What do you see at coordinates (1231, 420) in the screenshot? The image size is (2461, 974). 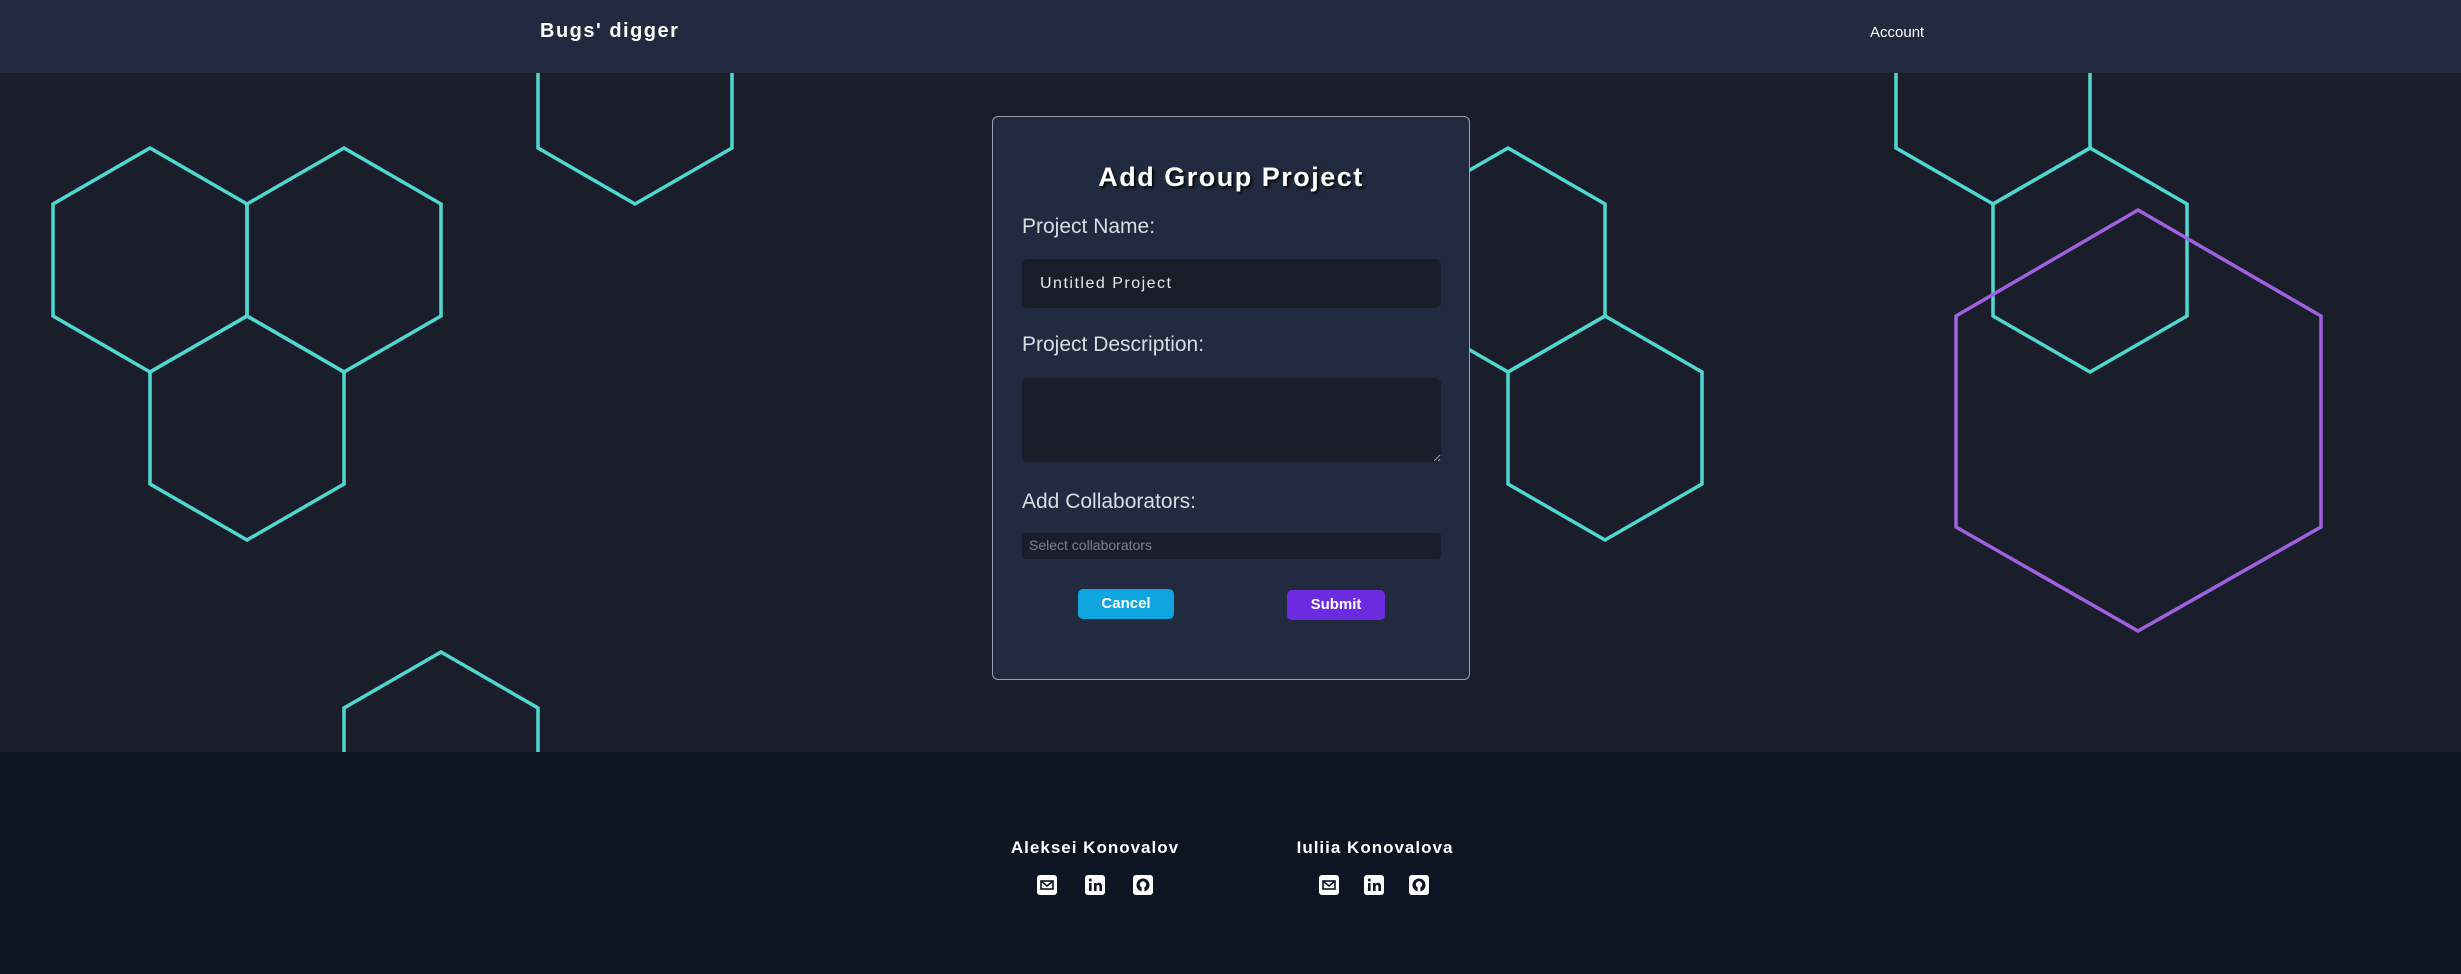 I see `project-description-textarea` at bounding box center [1231, 420].